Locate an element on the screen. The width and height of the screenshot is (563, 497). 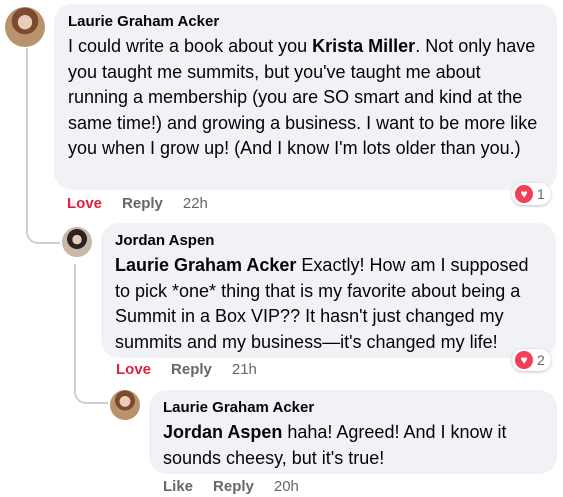
comment-actions: Love Reply 22h is located at coordinates (147, 203).